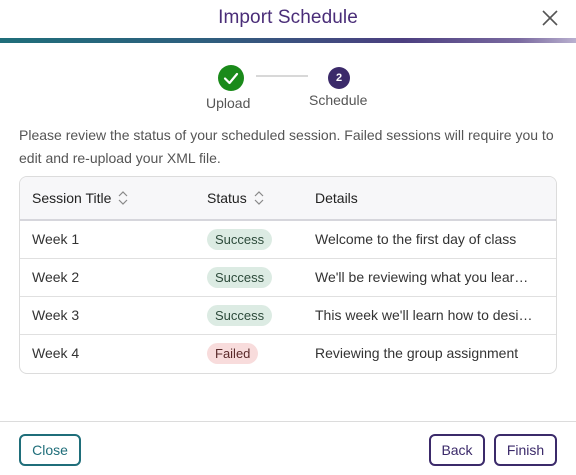 This screenshot has height=475, width=576. I want to click on close-icon, so click(550, 18).